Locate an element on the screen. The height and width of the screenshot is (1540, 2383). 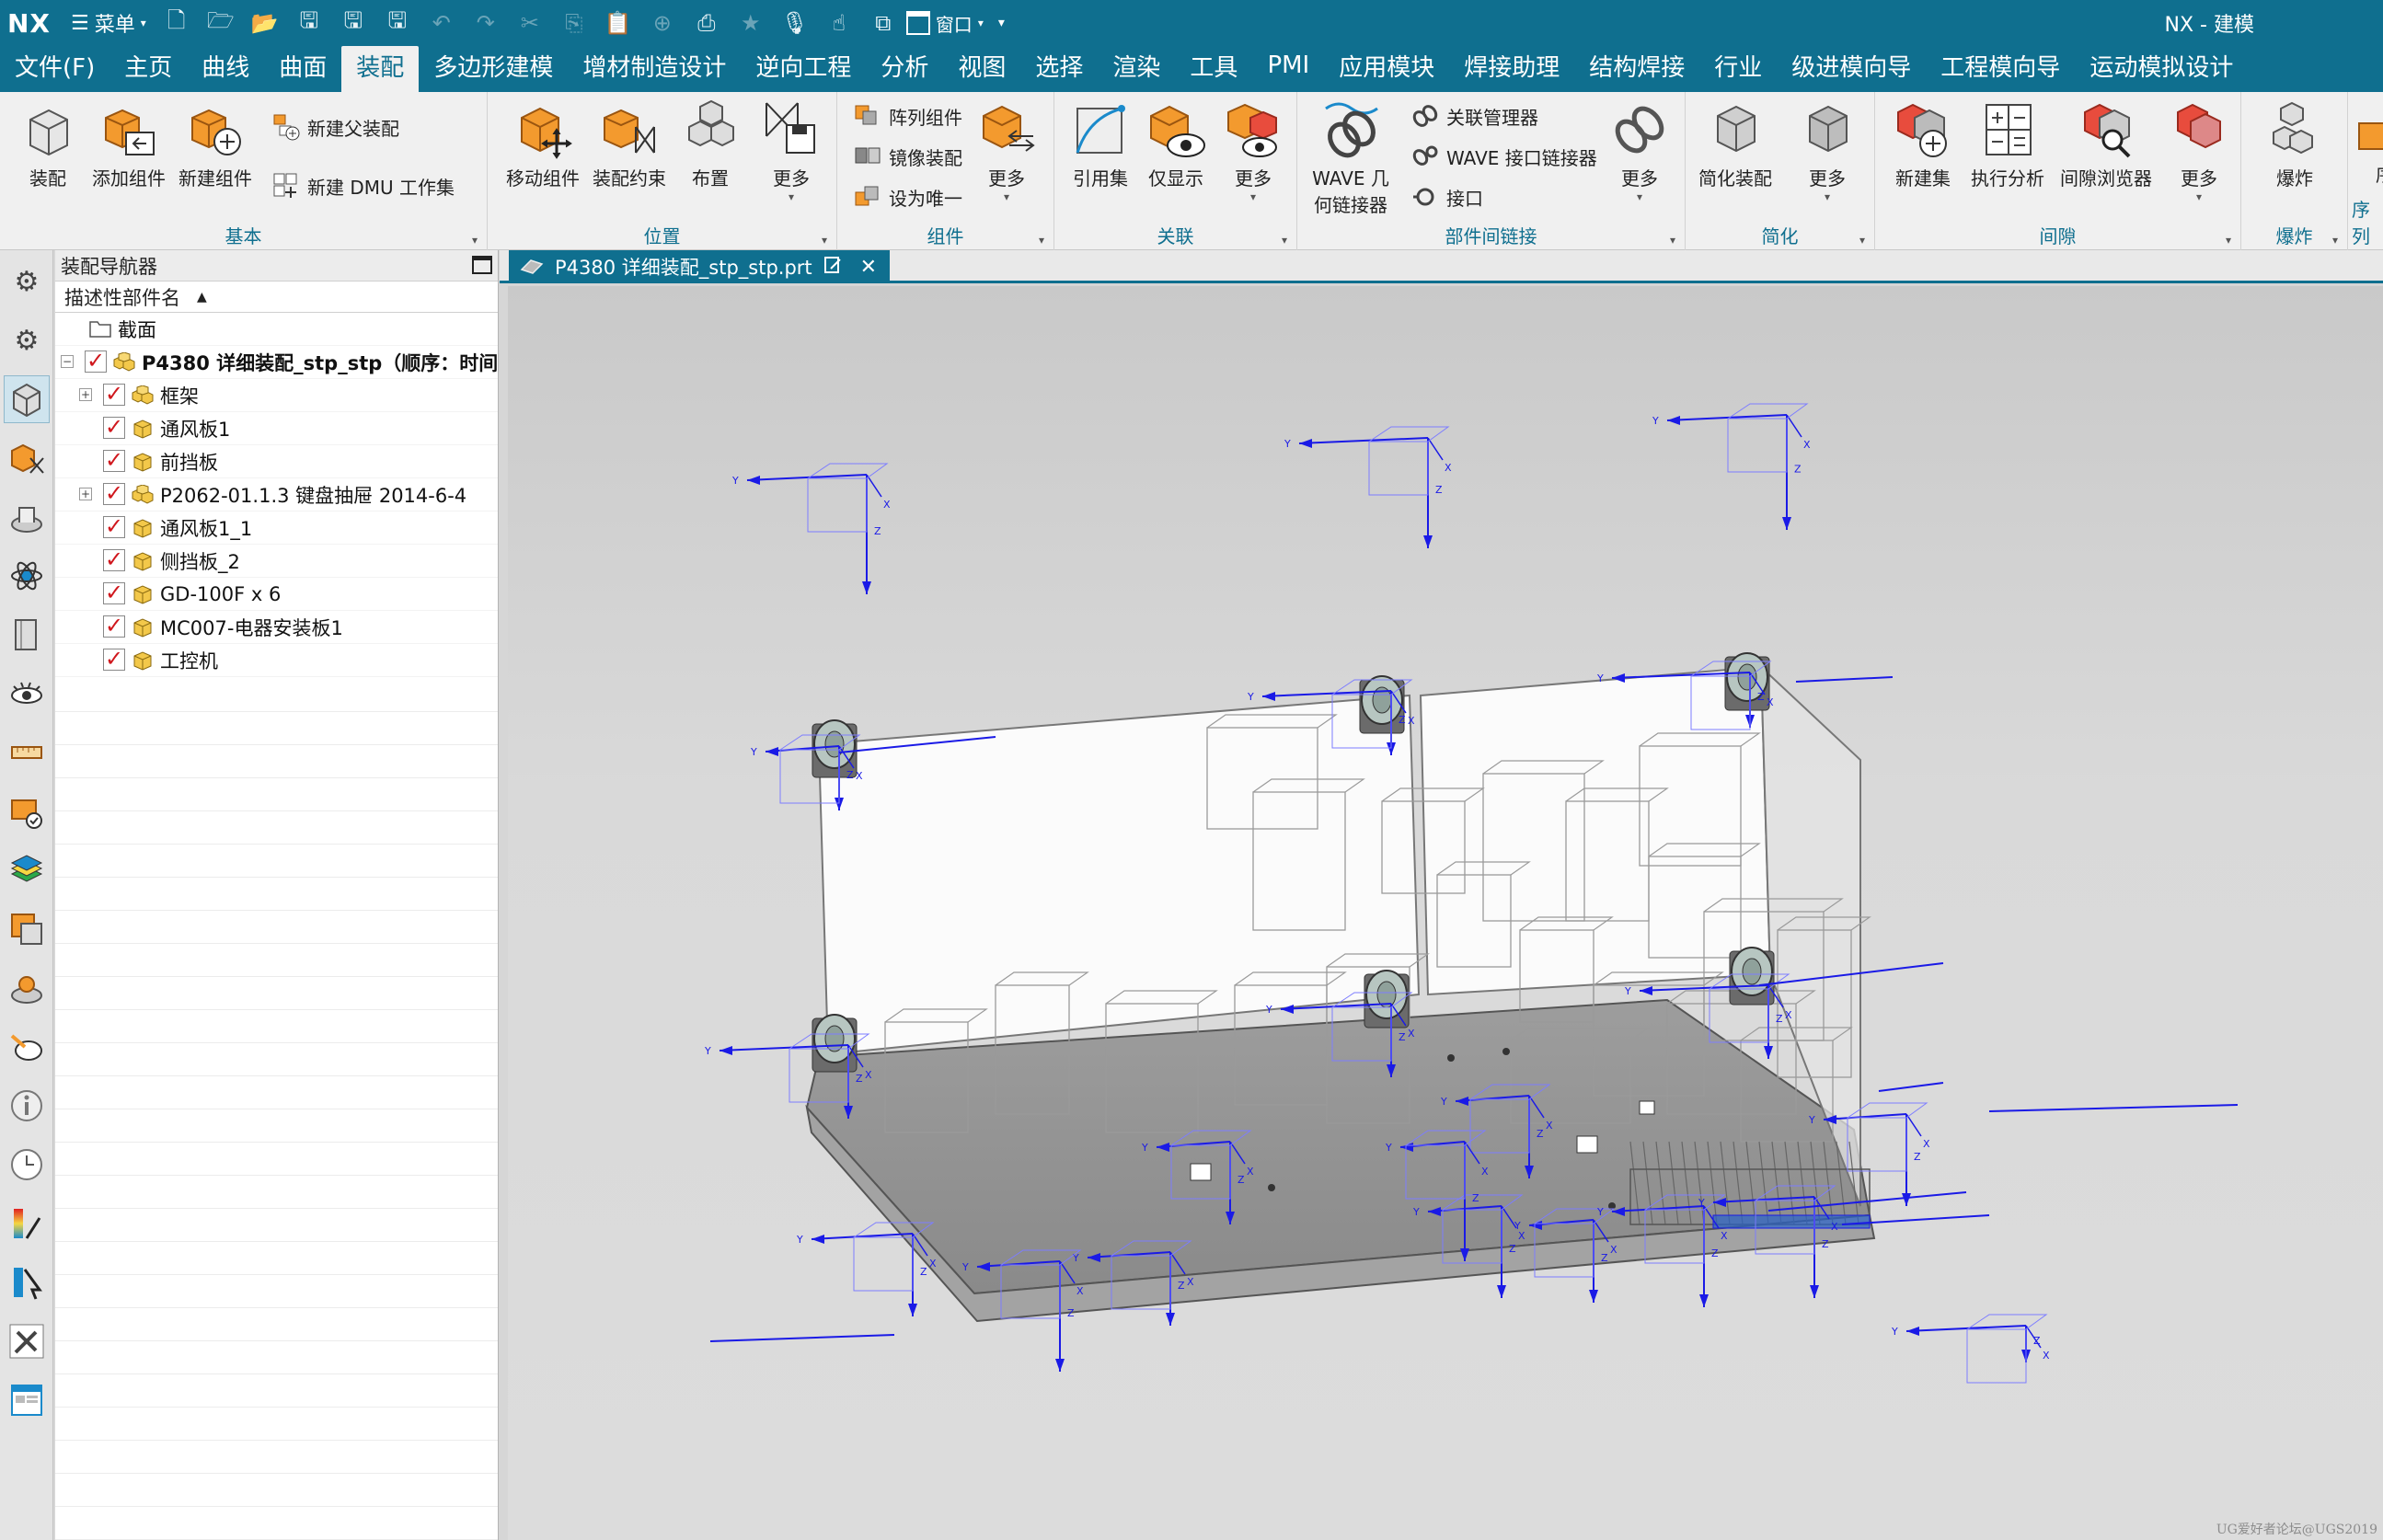
assemble-button: 装配 is located at coordinates (48, 144).